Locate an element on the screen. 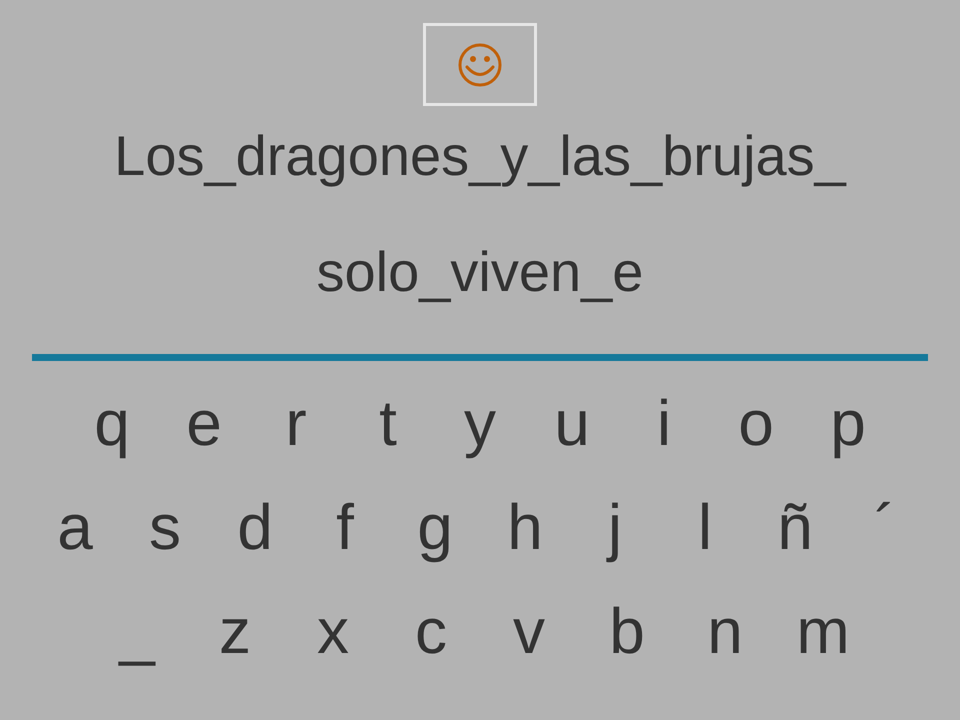 The width and height of the screenshot is (960, 720). letter-key: _ is located at coordinates (137, 631).